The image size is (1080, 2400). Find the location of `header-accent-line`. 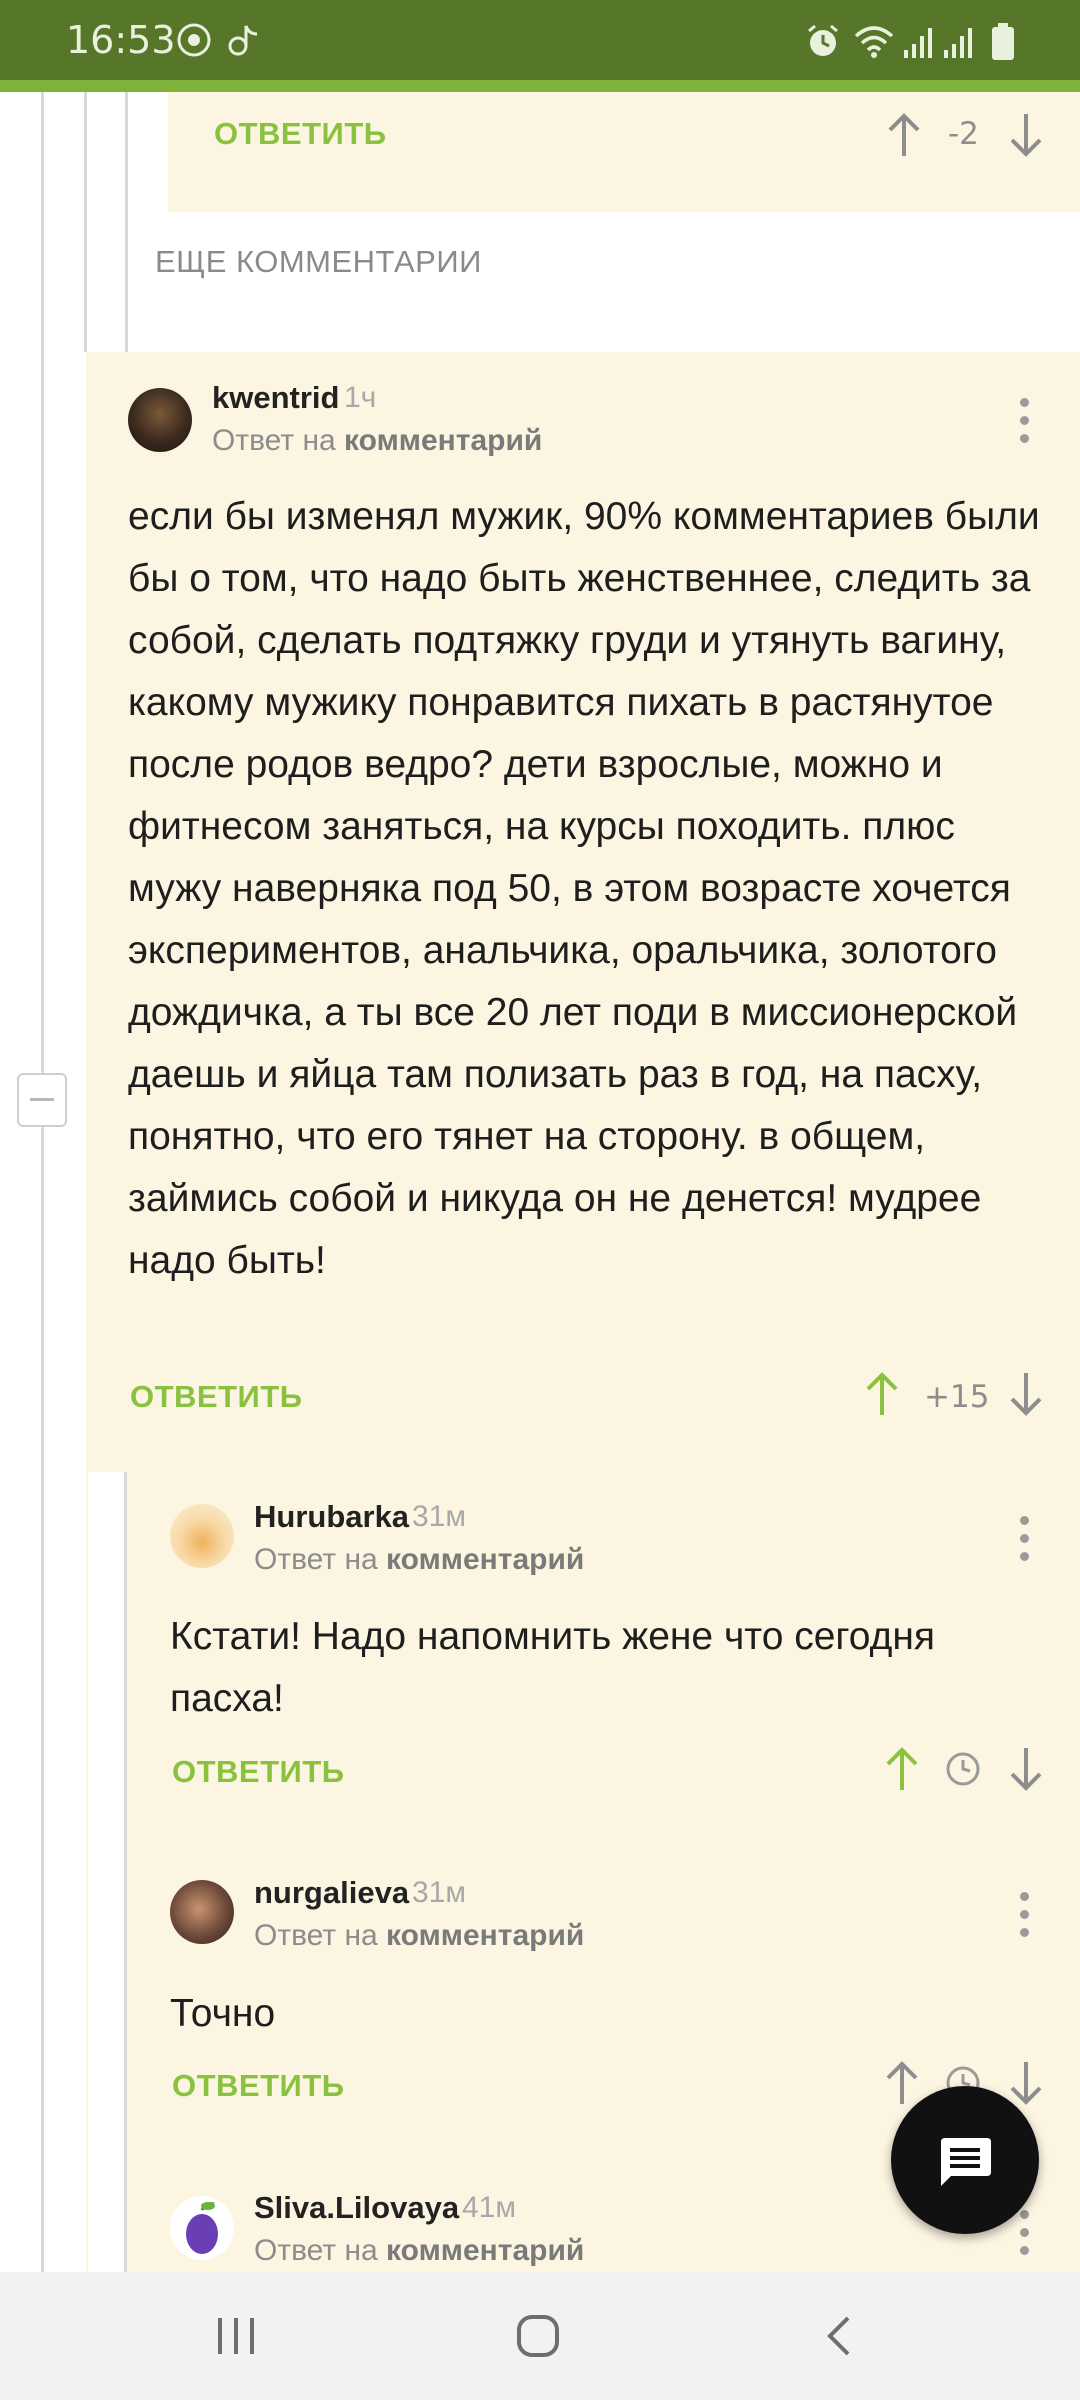

header-accent-line is located at coordinates (540, 86).